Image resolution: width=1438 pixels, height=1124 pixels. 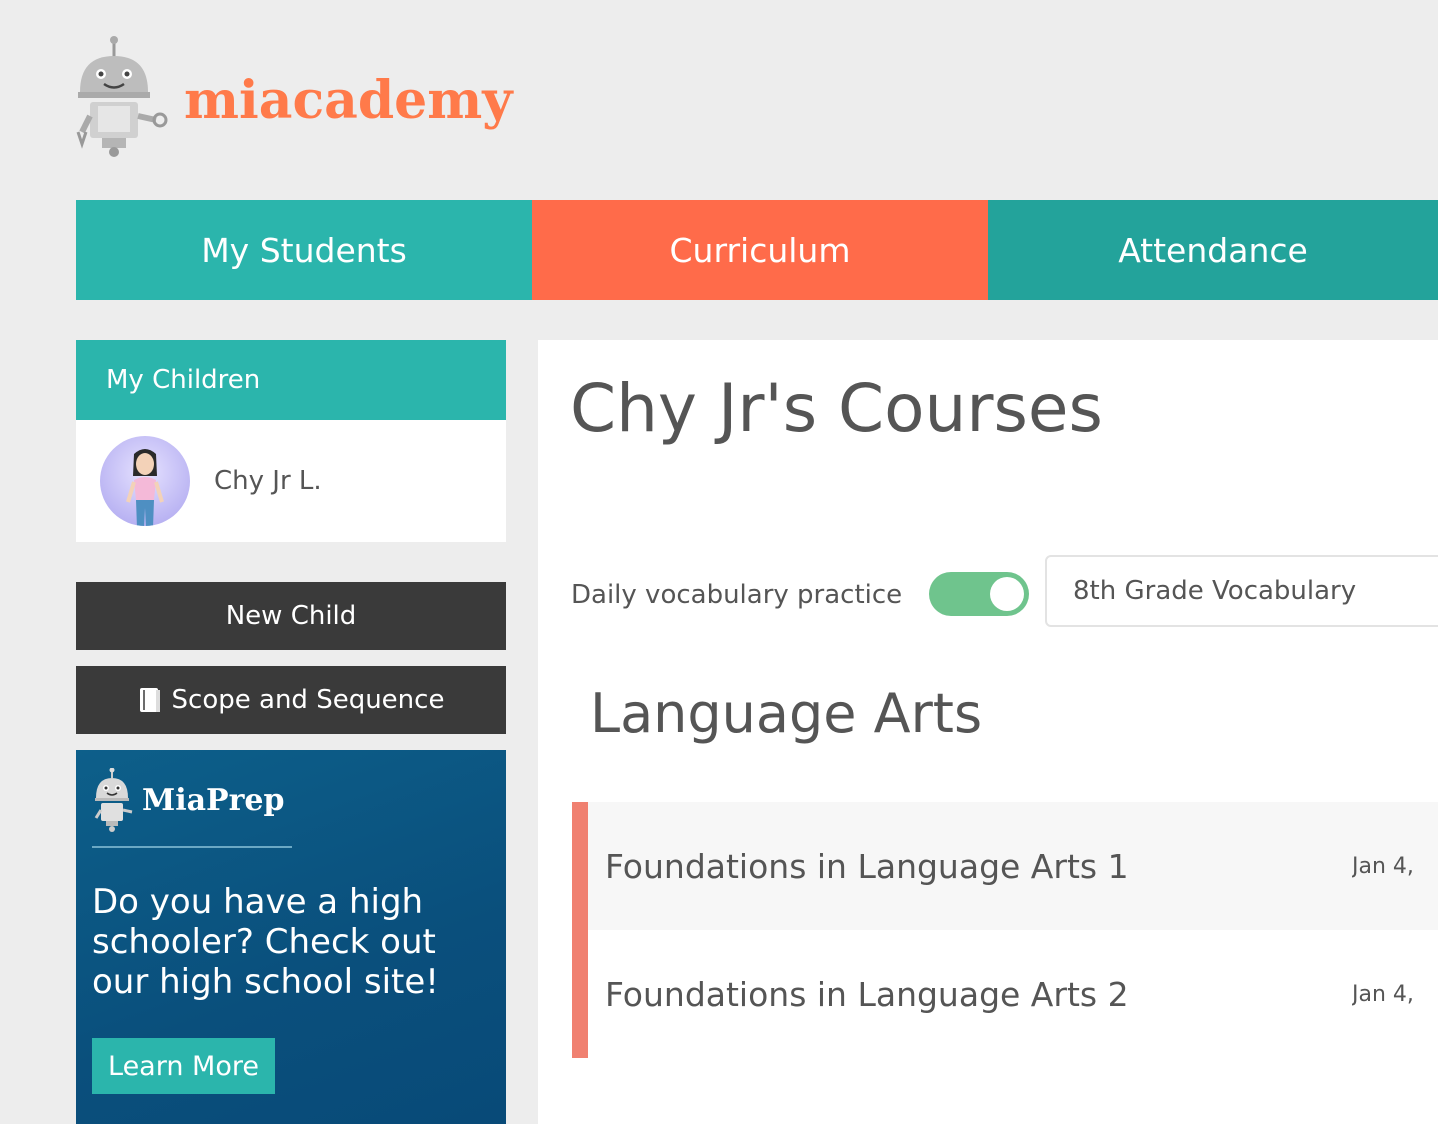 I want to click on brand-name: miacademy, so click(x=348, y=100).